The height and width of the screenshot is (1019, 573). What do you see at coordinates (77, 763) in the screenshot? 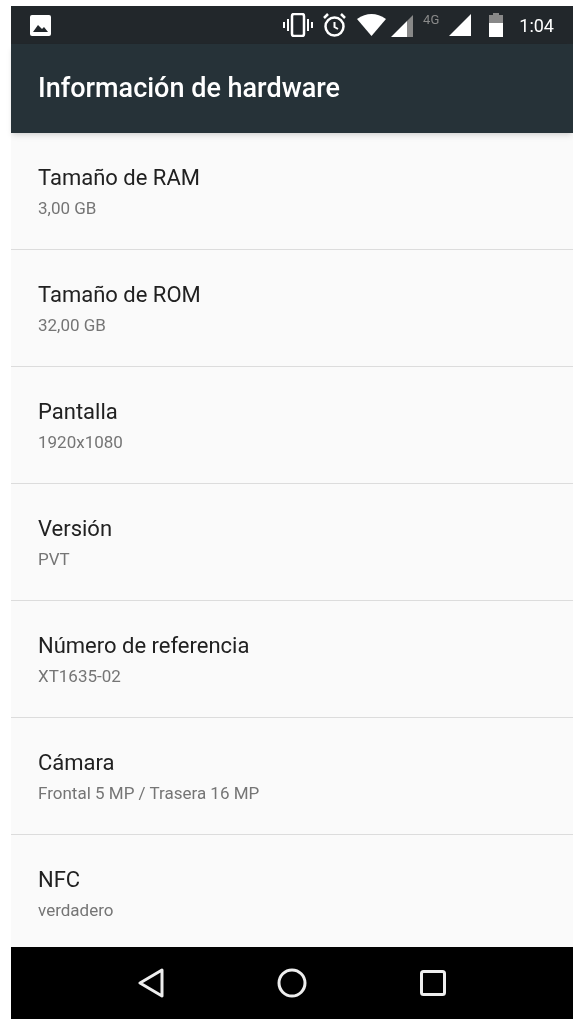
I see `item-title: Cámara` at bounding box center [77, 763].